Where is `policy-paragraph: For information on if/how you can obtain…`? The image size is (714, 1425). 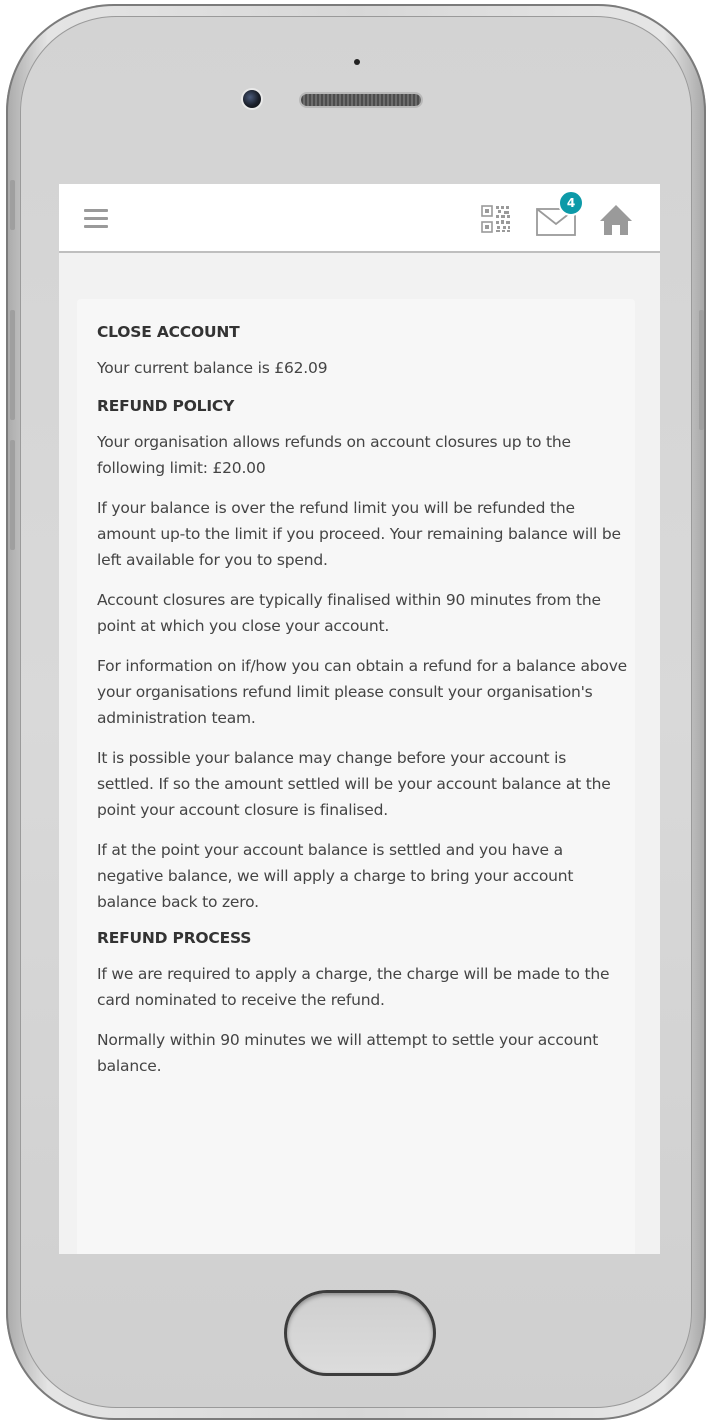 policy-paragraph: For information on if/how you can obtain… is located at coordinates (362, 692).